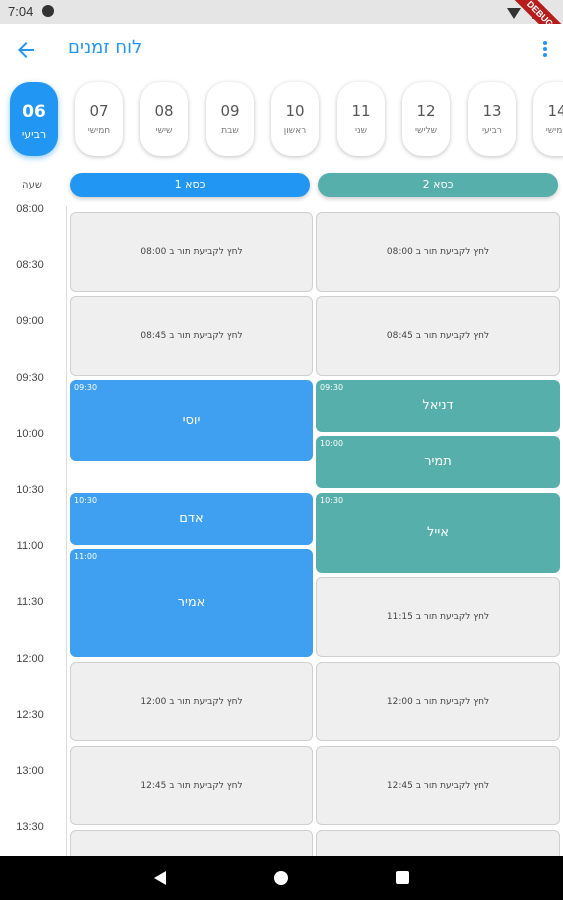 This screenshot has height=900, width=563. What do you see at coordinates (30, 771) in the screenshot?
I see `time-label: 13:00` at bounding box center [30, 771].